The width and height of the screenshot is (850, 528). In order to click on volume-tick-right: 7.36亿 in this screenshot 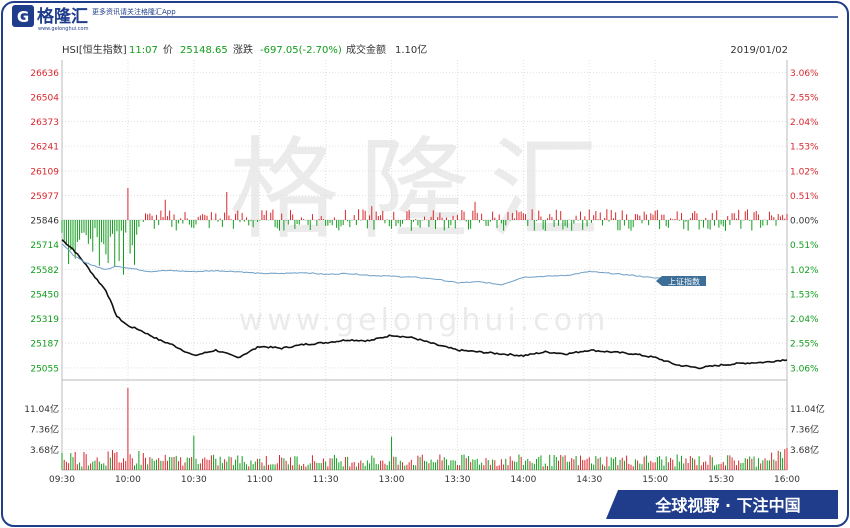, I will do `click(804, 430)`.